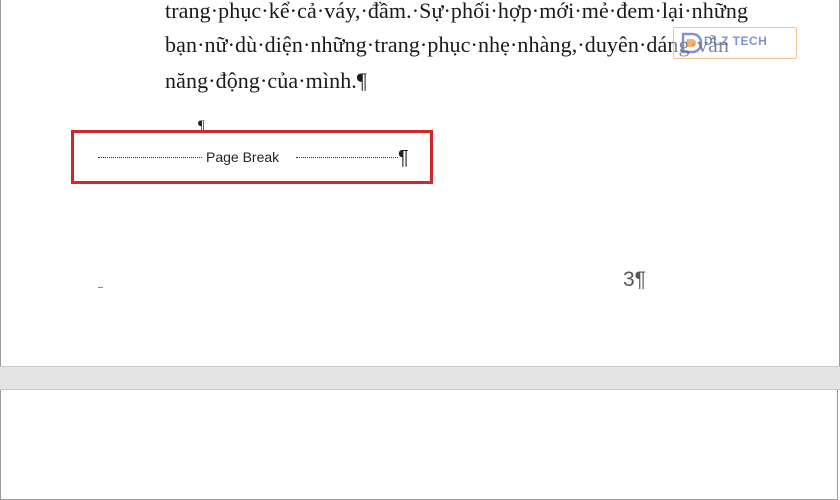  Describe the element at coordinates (403, 158) in the screenshot. I see `page-break-pilcrow: ¶` at that location.